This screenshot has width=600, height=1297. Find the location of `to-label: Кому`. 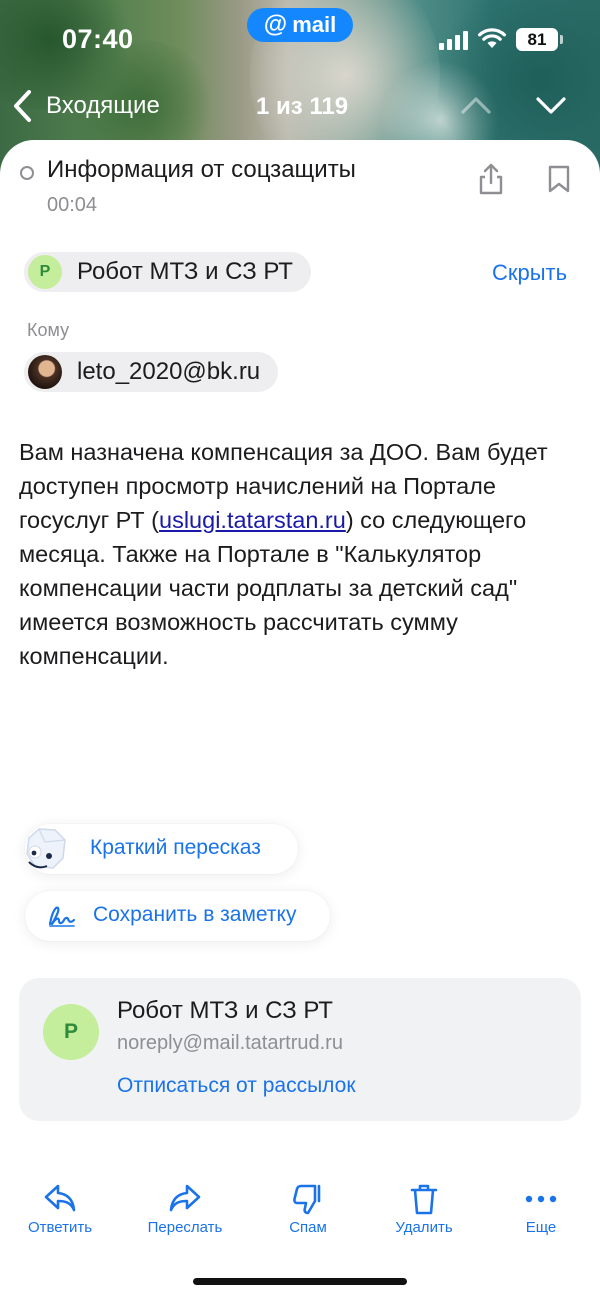

to-label: Кому is located at coordinates (48, 330).